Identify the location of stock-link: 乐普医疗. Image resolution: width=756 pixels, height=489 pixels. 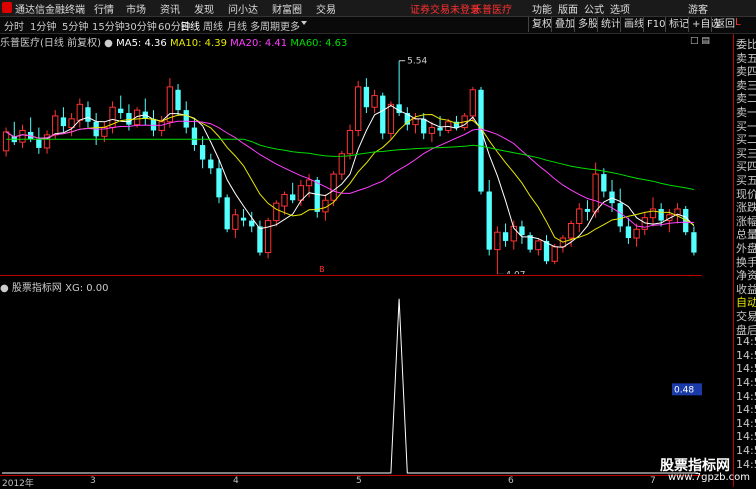
(492, 8).